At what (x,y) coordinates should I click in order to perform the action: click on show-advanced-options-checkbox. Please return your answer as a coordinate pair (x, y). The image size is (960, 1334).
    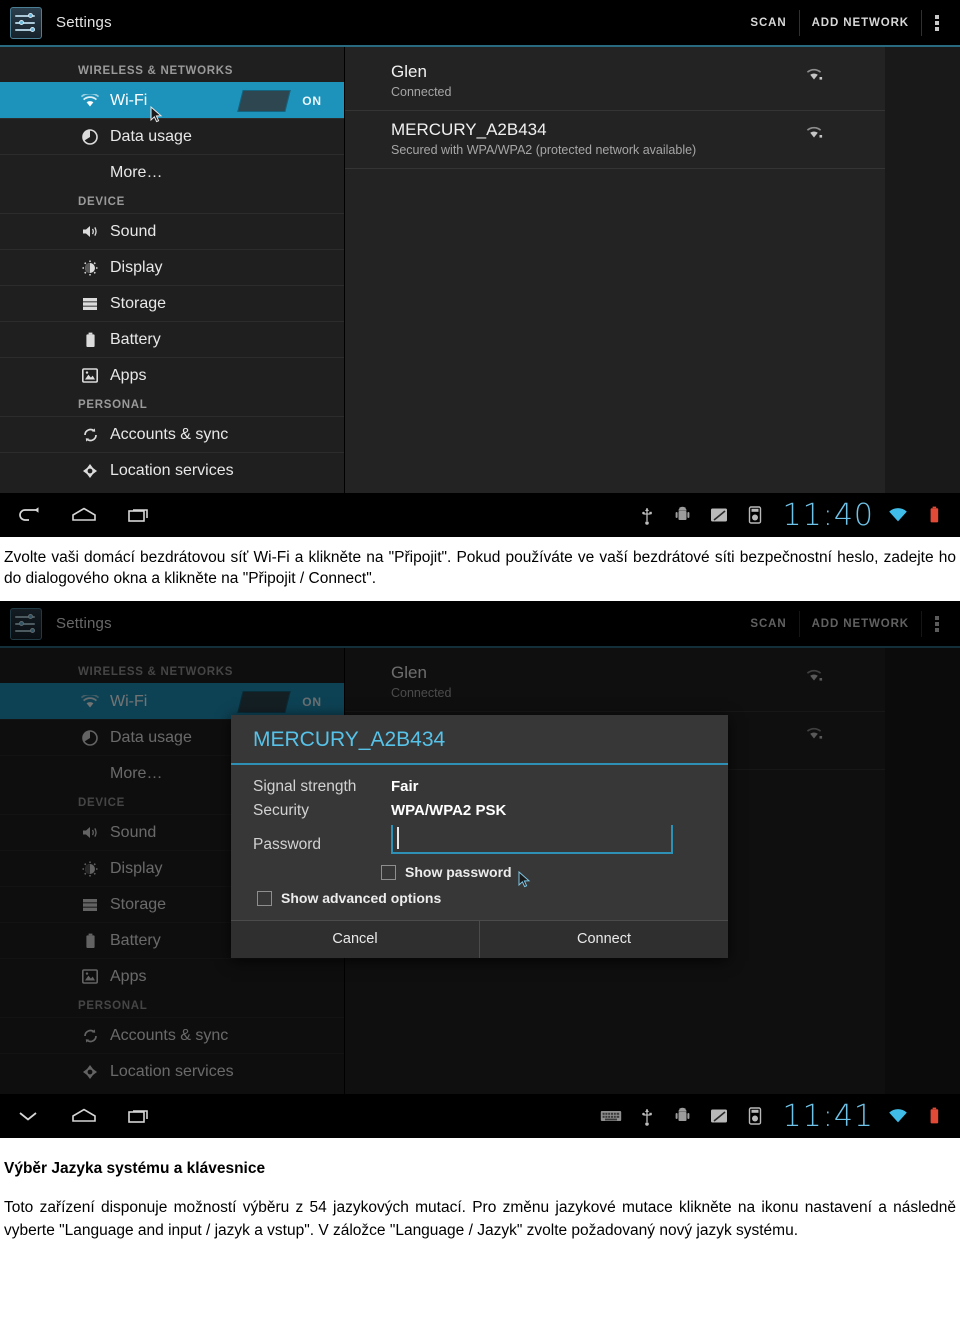
    Looking at the image, I should click on (264, 898).